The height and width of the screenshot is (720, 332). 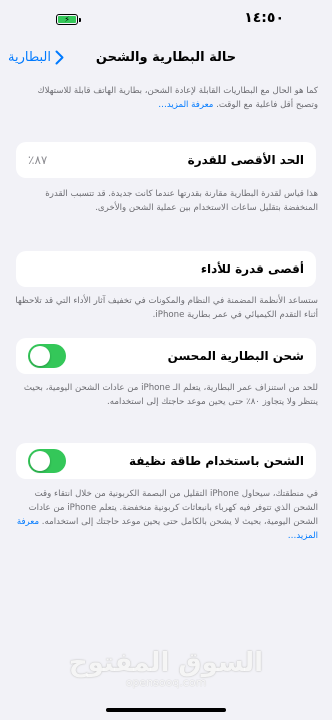 I want to click on clean-energy-toggle, so click(x=47, y=461).